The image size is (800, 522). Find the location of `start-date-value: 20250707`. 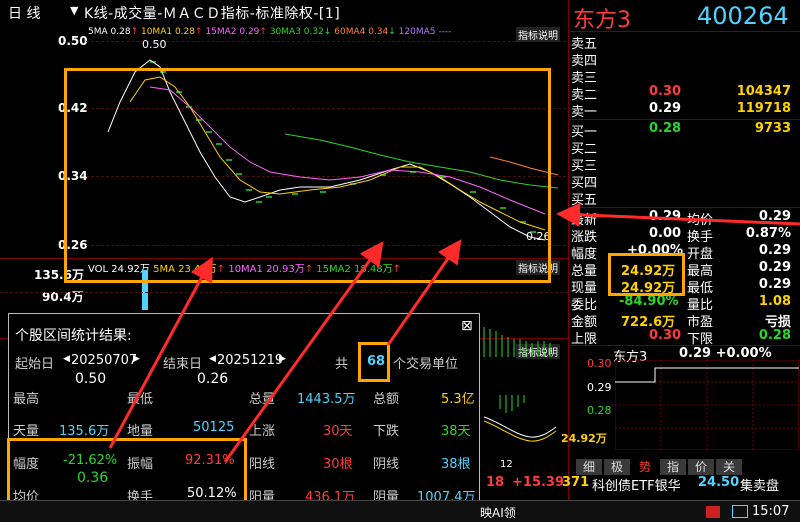

start-date-value: 20250707 is located at coordinates (104, 360).